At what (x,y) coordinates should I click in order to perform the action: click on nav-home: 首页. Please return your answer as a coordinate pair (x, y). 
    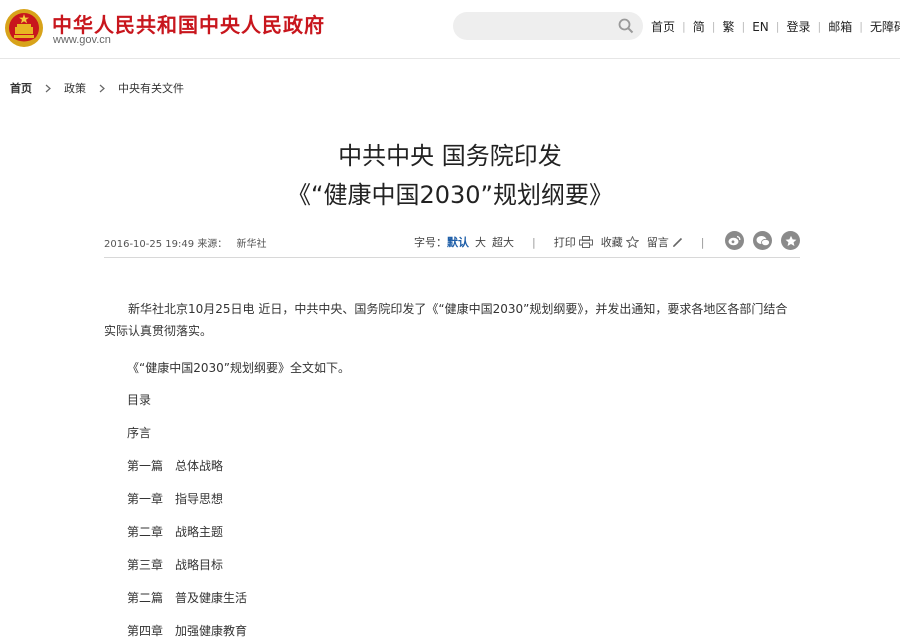
    Looking at the image, I should click on (663, 26).